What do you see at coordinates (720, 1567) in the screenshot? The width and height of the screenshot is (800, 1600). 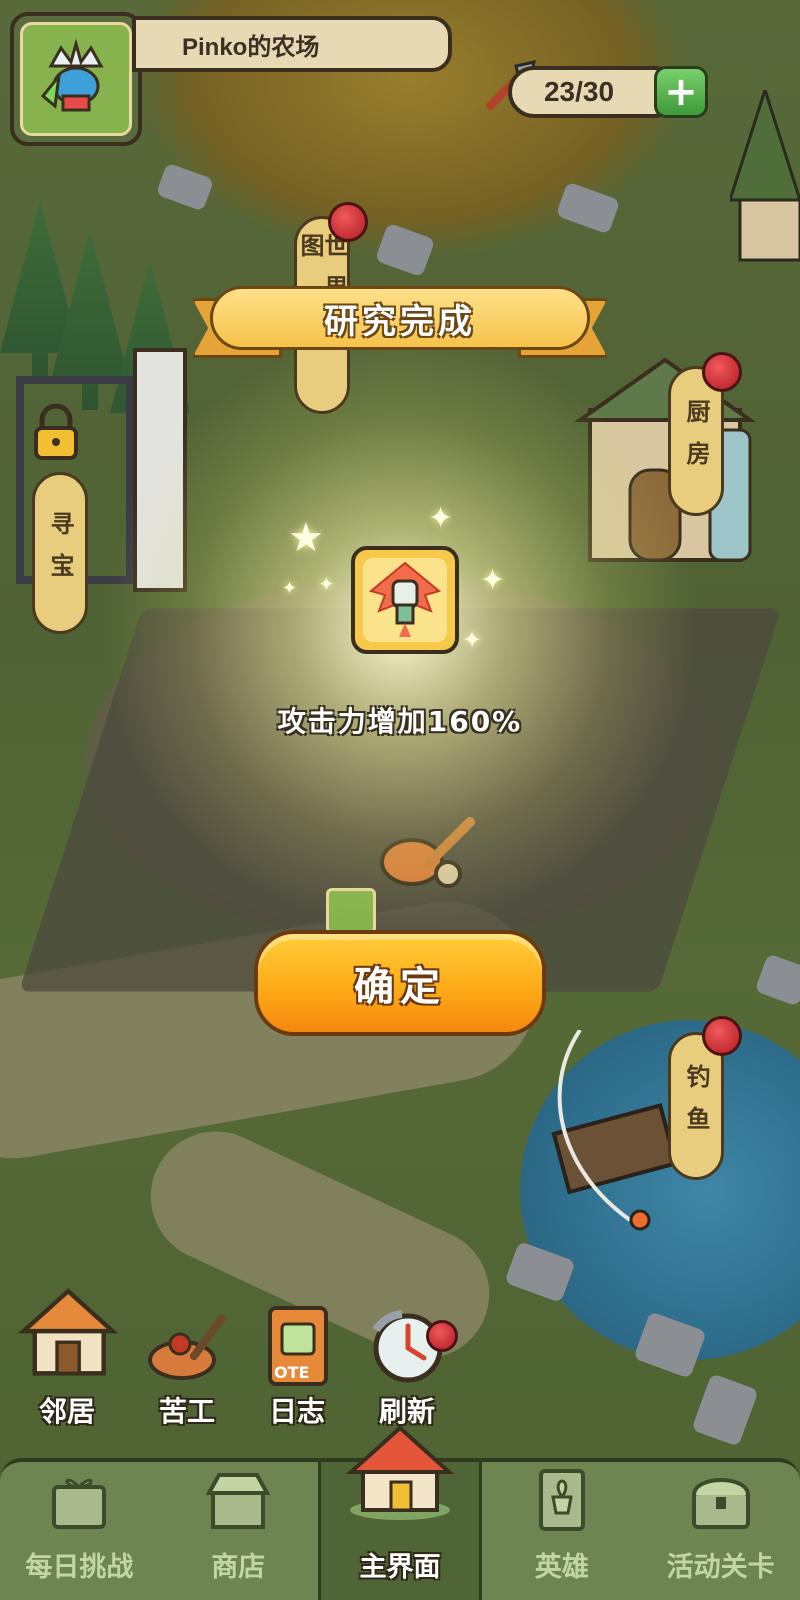 I see `nav-label: 活动关卡` at bounding box center [720, 1567].